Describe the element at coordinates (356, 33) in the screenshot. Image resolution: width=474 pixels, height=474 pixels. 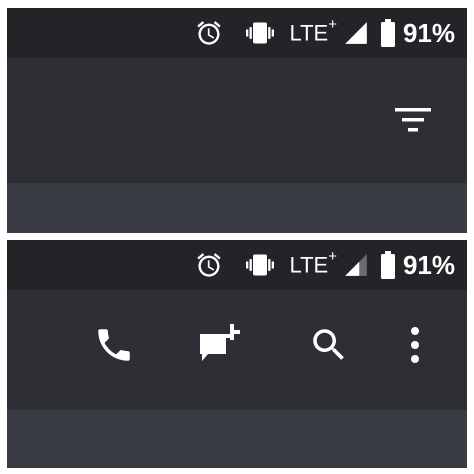
I see `cell-signal-full-icon` at that location.